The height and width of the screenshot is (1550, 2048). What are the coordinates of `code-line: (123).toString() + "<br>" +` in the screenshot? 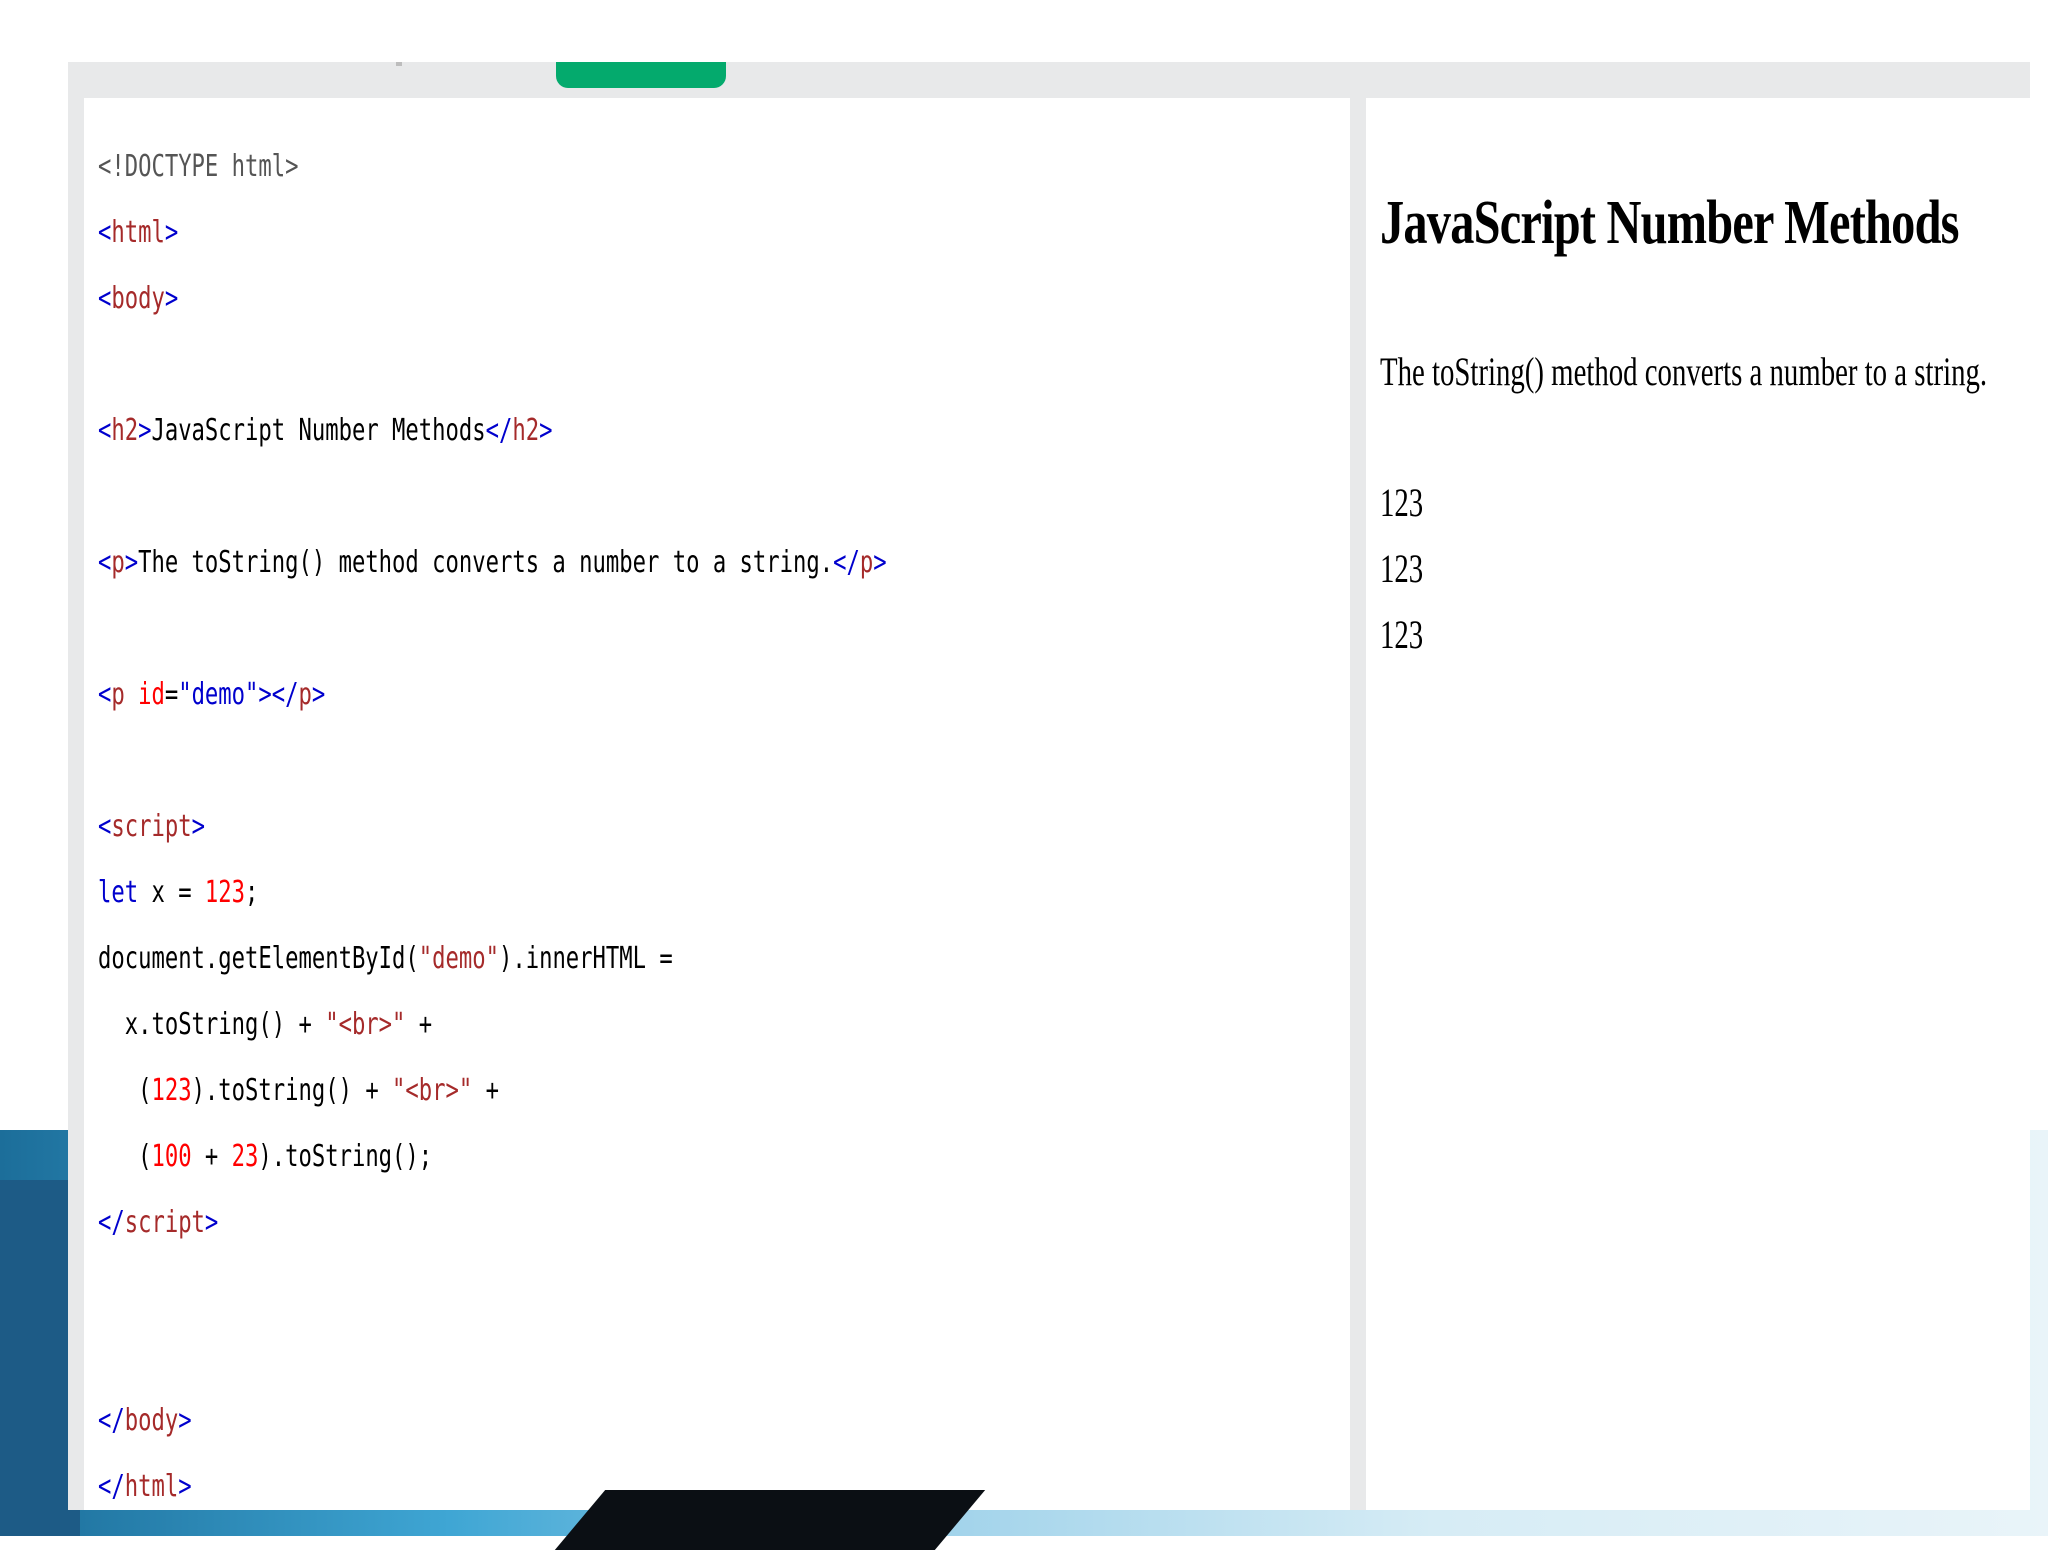 It's located at (492, 1091).